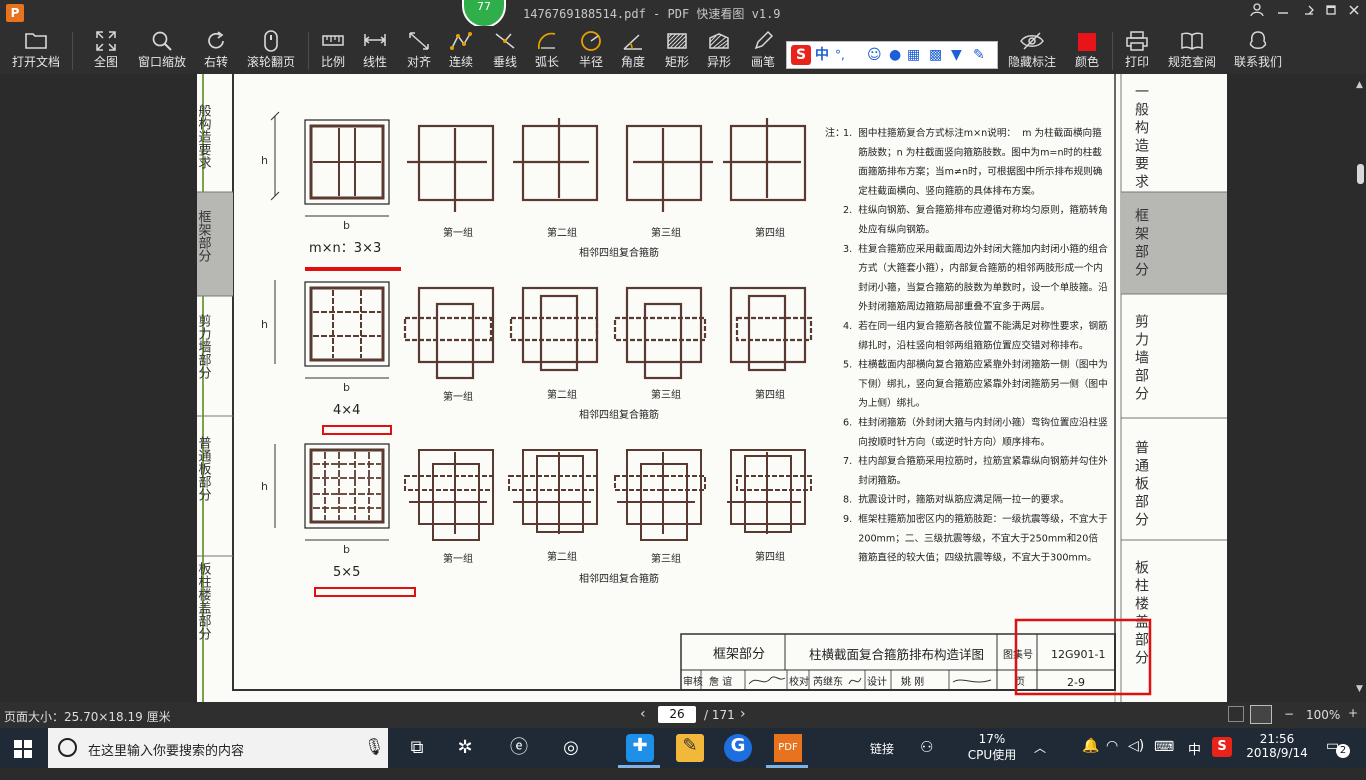  What do you see at coordinates (979, 55) in the screenshot?
I see `wrench-icon: ✎` at bounding box center [979, 55].